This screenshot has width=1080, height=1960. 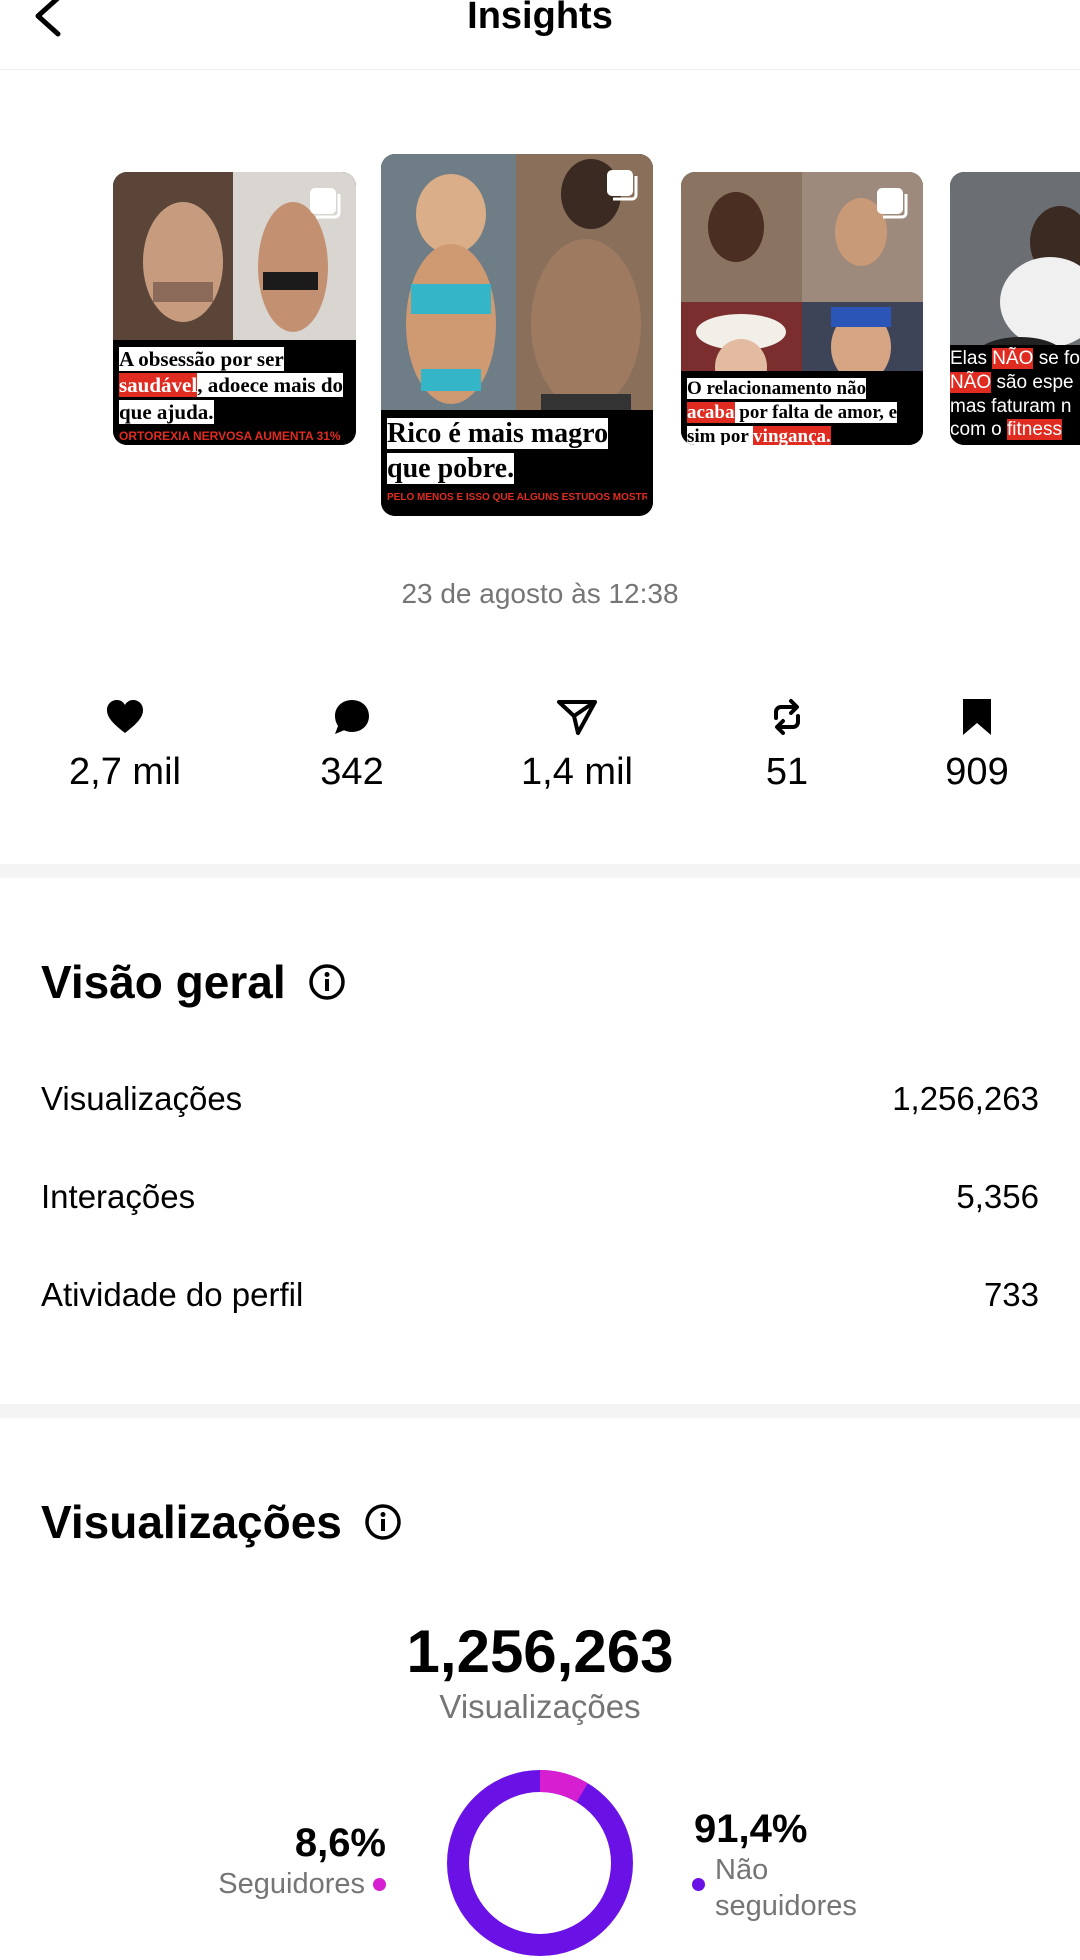 I want to click on row-value: 5,356, so click(x=997, y=1196).